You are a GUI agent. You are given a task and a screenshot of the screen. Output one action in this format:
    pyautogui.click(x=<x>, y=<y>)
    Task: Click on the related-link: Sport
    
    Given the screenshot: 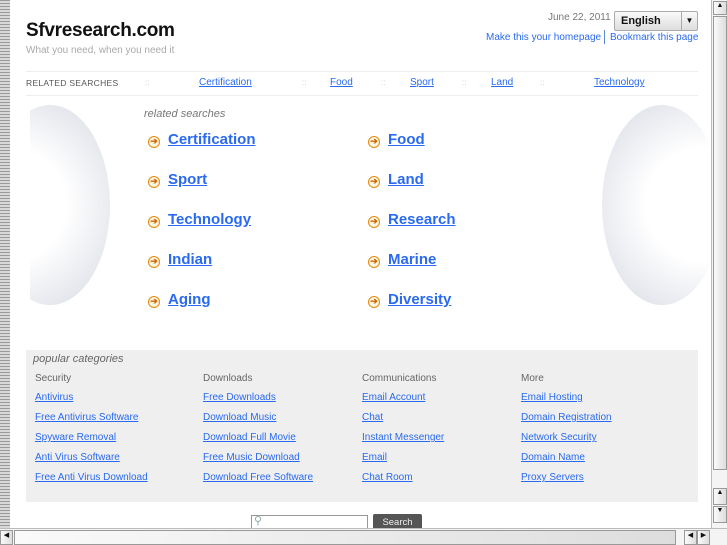 What is the action you would take?
    pyautogui.click(x=187, y=179)
    